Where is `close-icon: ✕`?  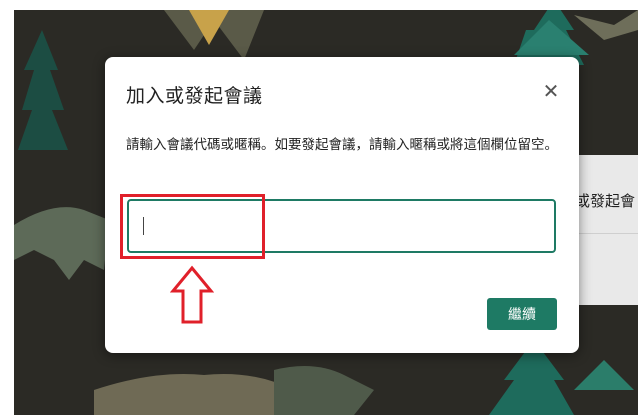 close-icon: ✕ is located at coordinates (551, 91).